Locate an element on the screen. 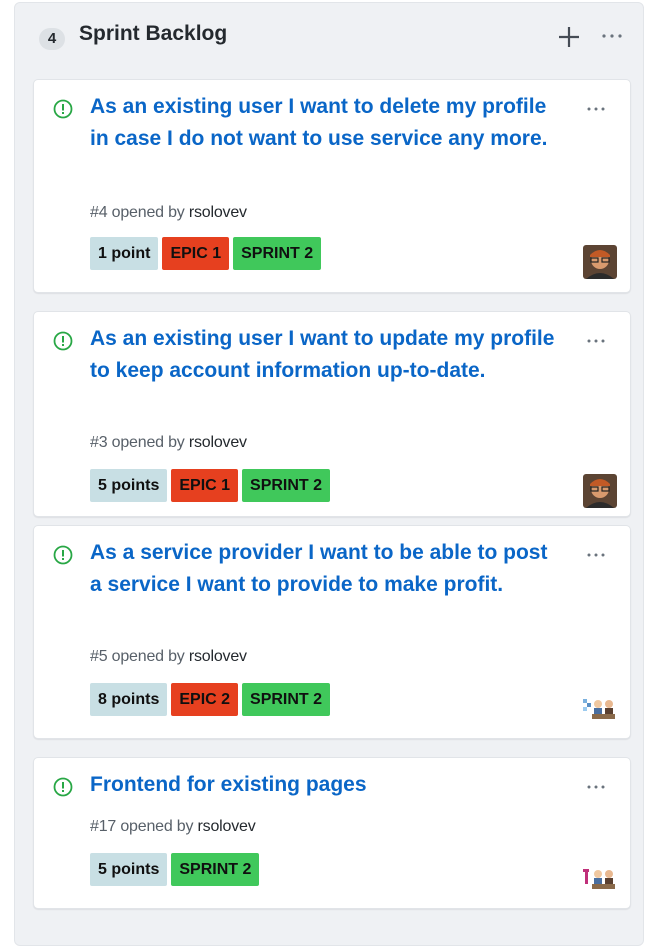 The height and width of the screenshot is (946, 645). issue-meta: #4 opened by rsolovev is located at coordinates (168, 213).